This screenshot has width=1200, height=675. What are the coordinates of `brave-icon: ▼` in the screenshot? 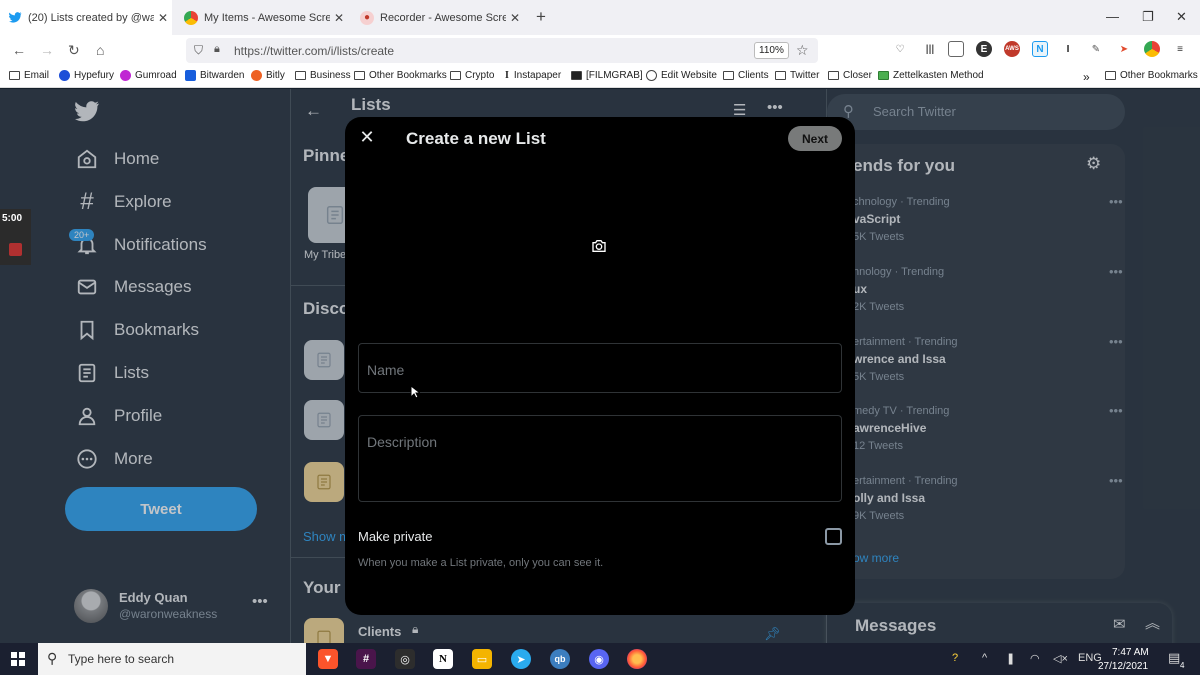 It's located at (328, 659).